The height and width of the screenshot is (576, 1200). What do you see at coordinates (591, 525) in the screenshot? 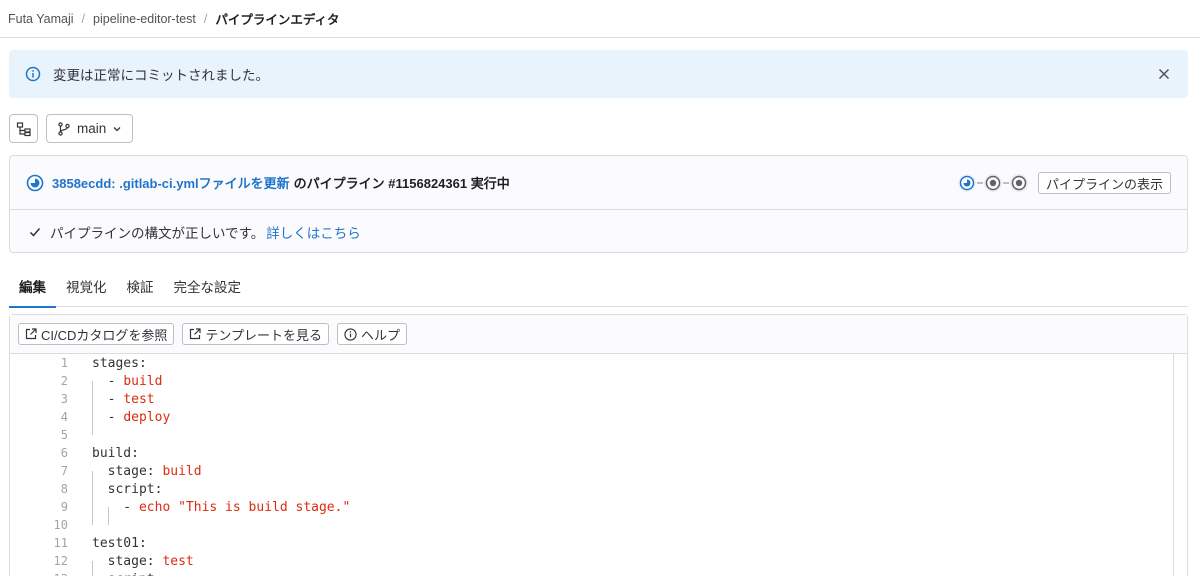
I see `code-line: 10` at bounding box center [591, 525].